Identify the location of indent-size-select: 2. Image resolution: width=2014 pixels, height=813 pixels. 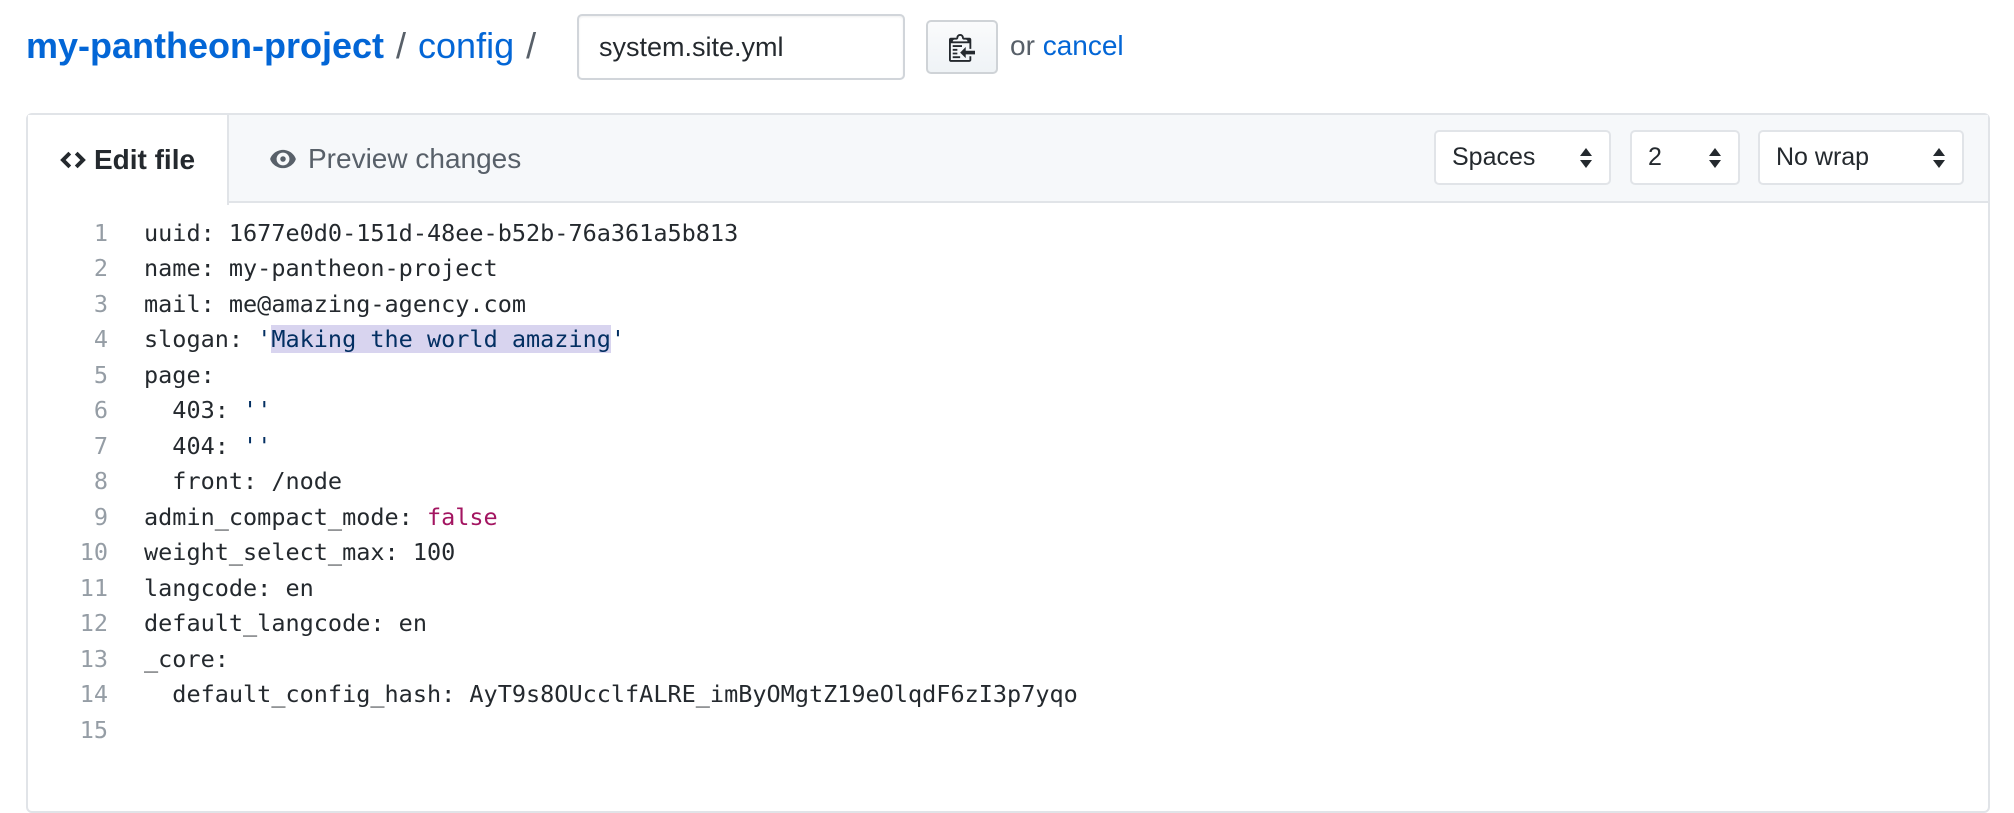
(1685, 157).